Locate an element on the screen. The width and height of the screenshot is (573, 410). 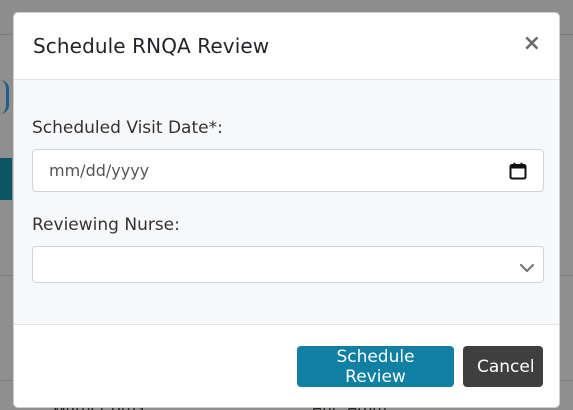
visit-date-input: mm/dd/yyyy is located at coordinates (288, 170).